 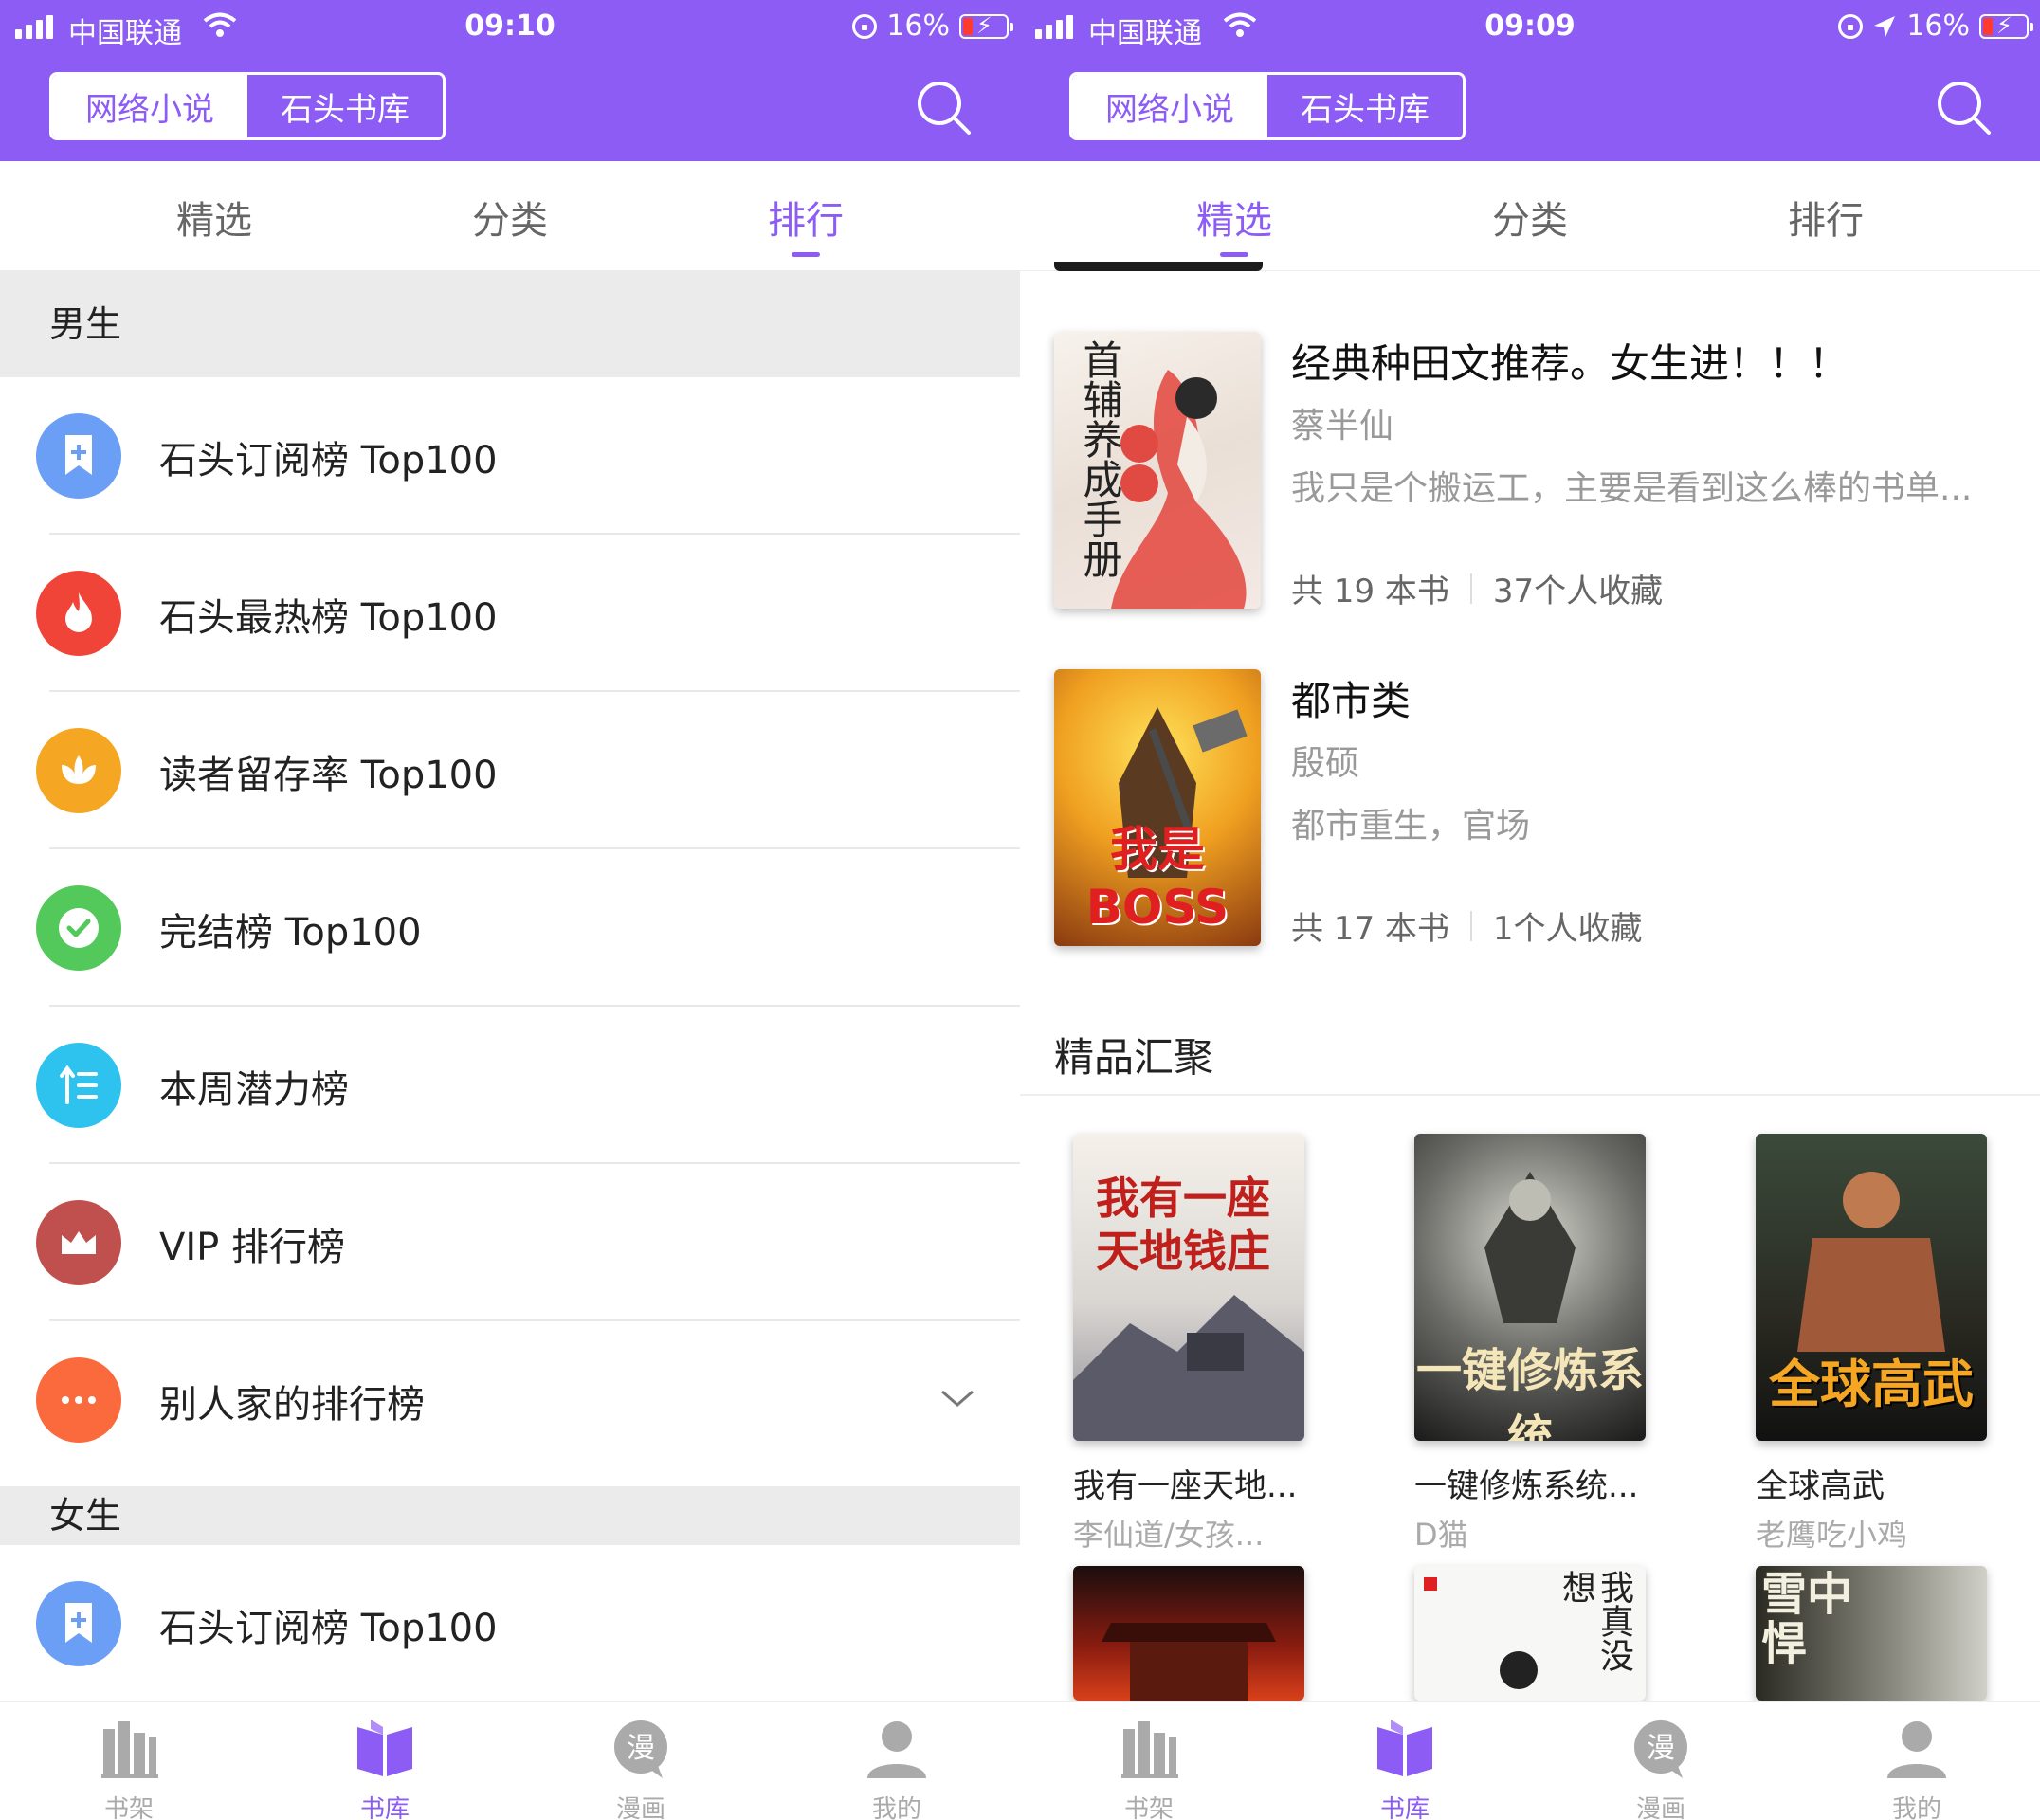 What do you see at coordinates (1807, 1619) in the screenshot?
I see `cover-title: 雪中悍` at bounding box center [1807, 1619].